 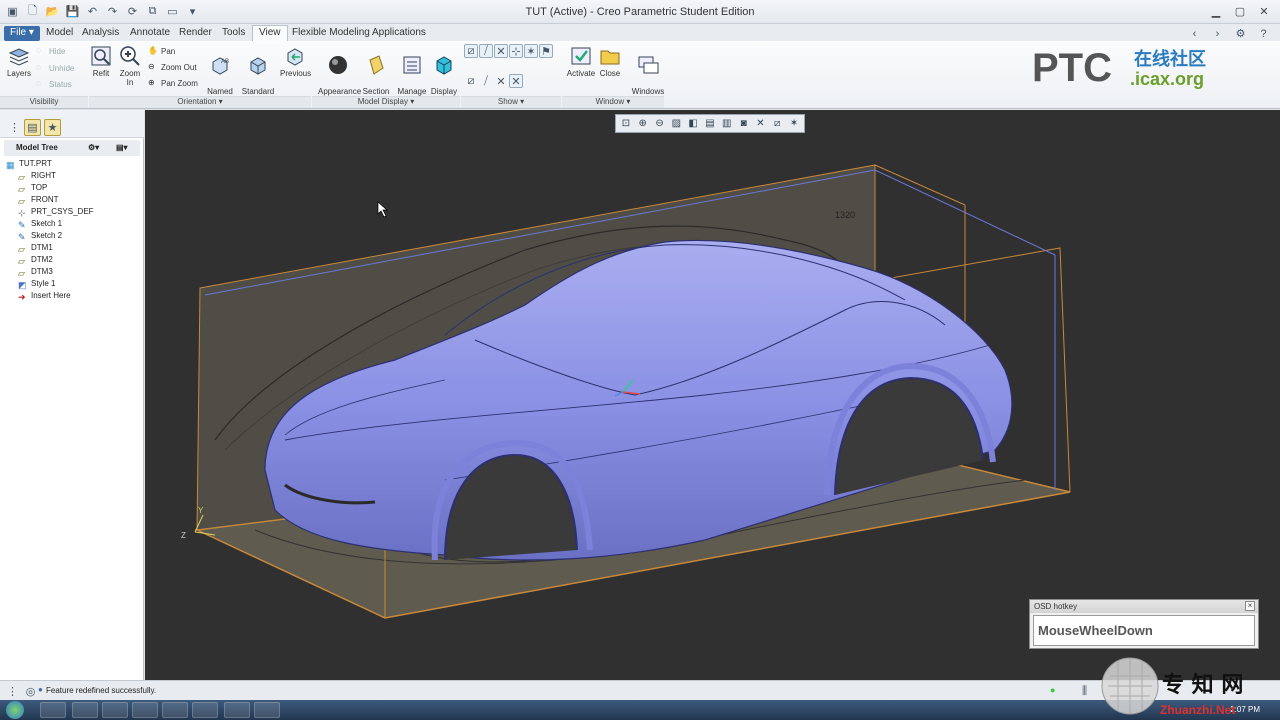 I want to click on minimize-button: ▁, so click(x=1216, y=11).